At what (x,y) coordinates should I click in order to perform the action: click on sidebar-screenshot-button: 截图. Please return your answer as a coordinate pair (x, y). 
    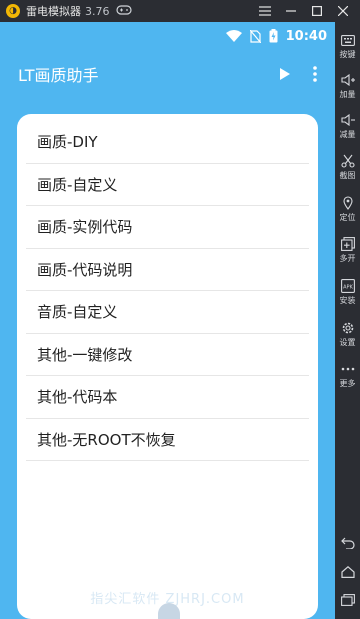
    Looking at the image, I should click on (347, 167).